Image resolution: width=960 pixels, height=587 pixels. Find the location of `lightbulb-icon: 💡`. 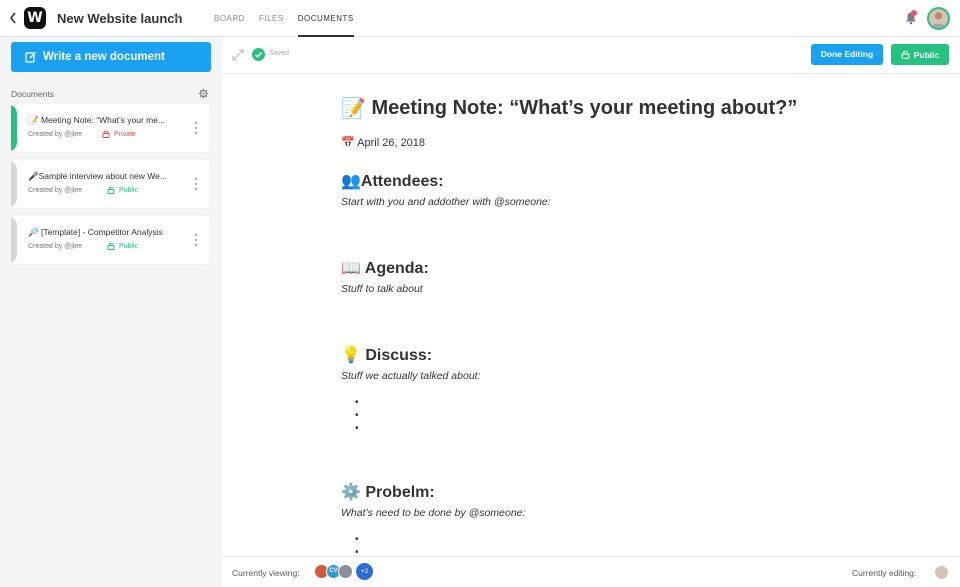

lightbulb-icon: 💡 is located at coordinates (351, 355).